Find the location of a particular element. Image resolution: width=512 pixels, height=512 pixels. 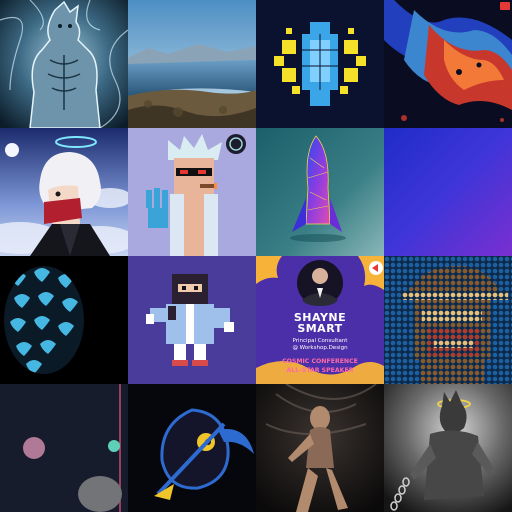

speaker-role: Principal Consultant @ Workshop.Design is located at coordinates (320, 345).